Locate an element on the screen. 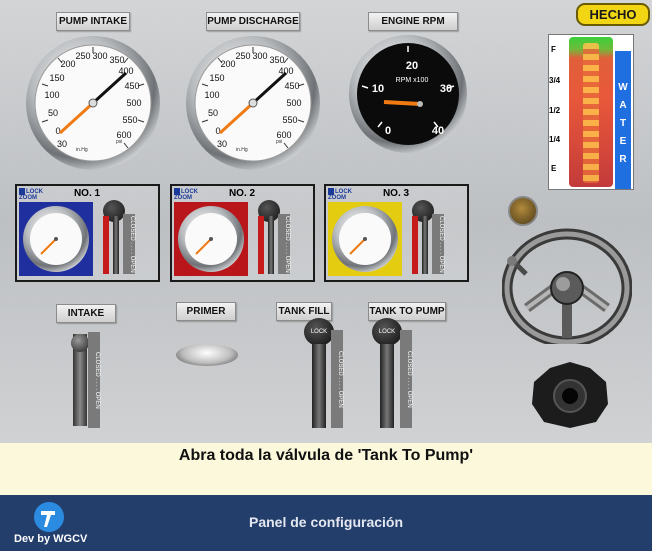 Image resolution: width=652 pixels, height=551 pixels. primer-label: PRIMER is located at coordinates (206, 311).